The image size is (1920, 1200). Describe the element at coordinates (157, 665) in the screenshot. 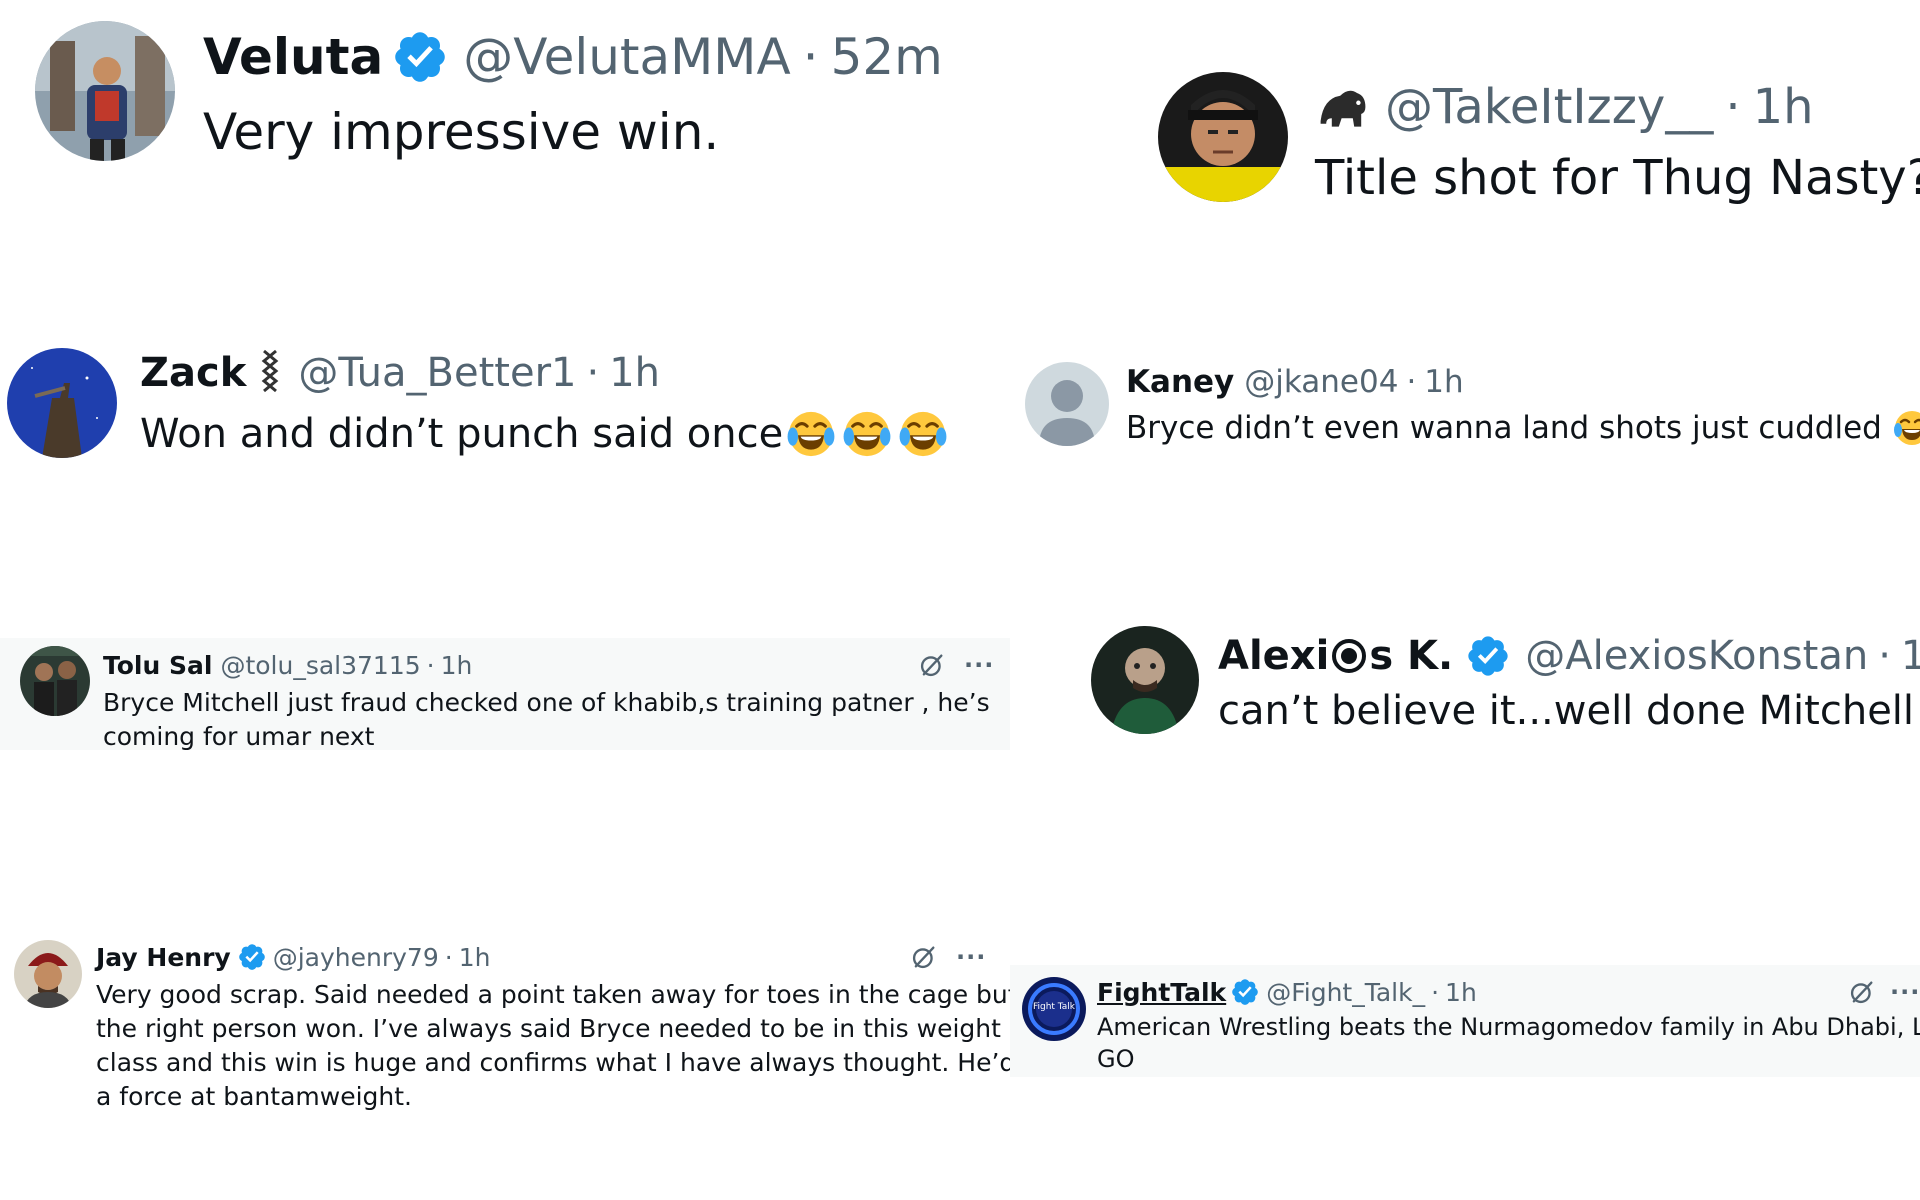

I see `display-name: Tolu Sal` at that location.